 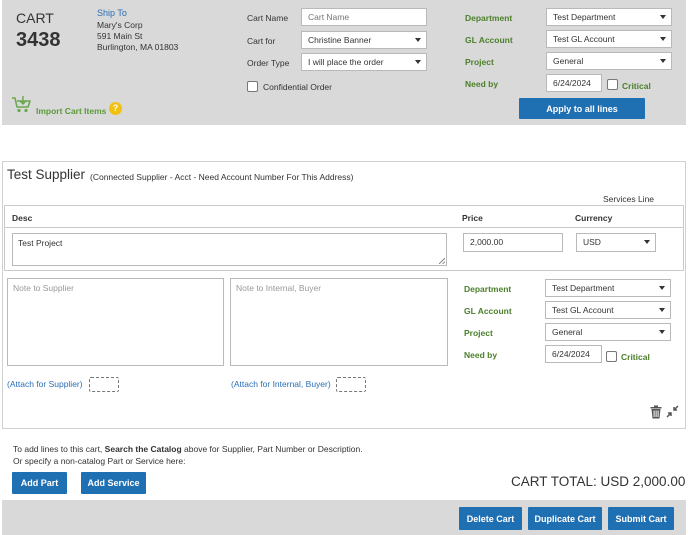 What do you see at coordinates (489, 18) in the screenshot?
I see `department-label: Department` at bounding box center [489, 18].